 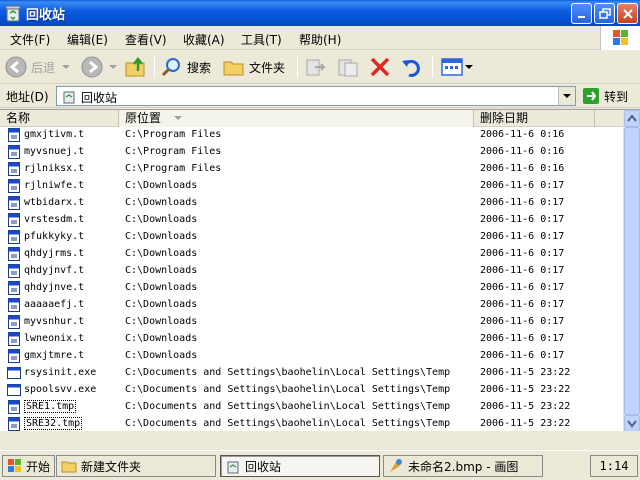 What do you see at coordinates (54, 287) in the screenshot?
I see `file-name: qhdyjnve.t` at bounding box center [54, 287].